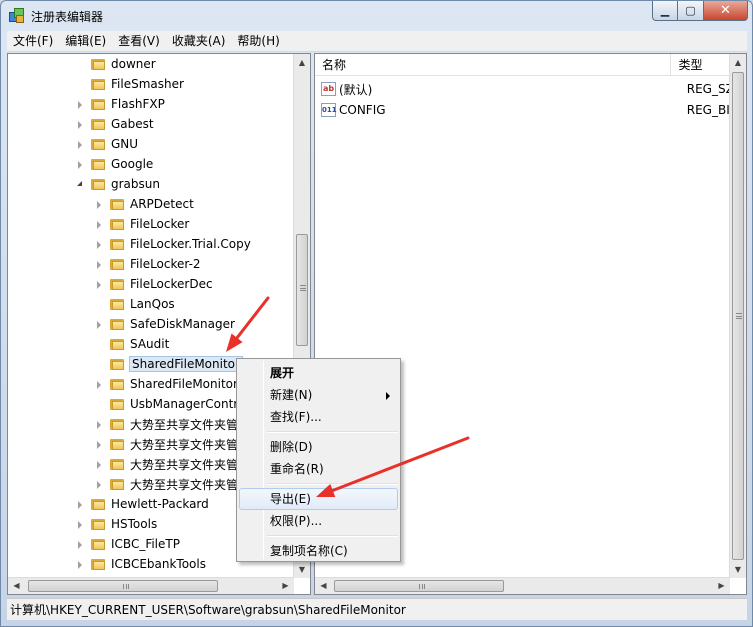 The image size is (753, 627). What do you see at coordinates (318, 551) in the screenshot?
I see `context-menu-item: 复制项名称(C)` at bounding box center [318, 551].